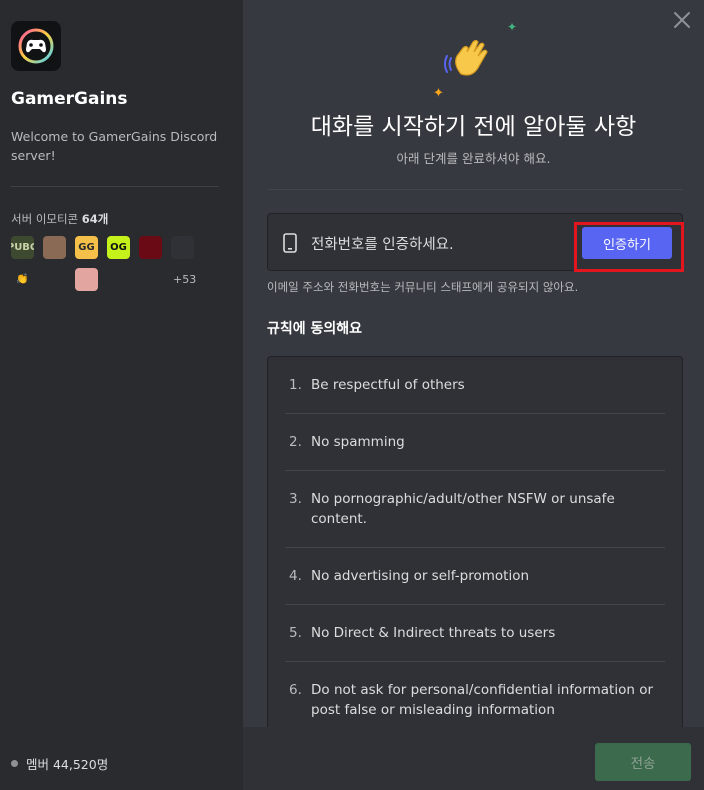  I want to click on emoji-count: 64개, so click(95, 219).